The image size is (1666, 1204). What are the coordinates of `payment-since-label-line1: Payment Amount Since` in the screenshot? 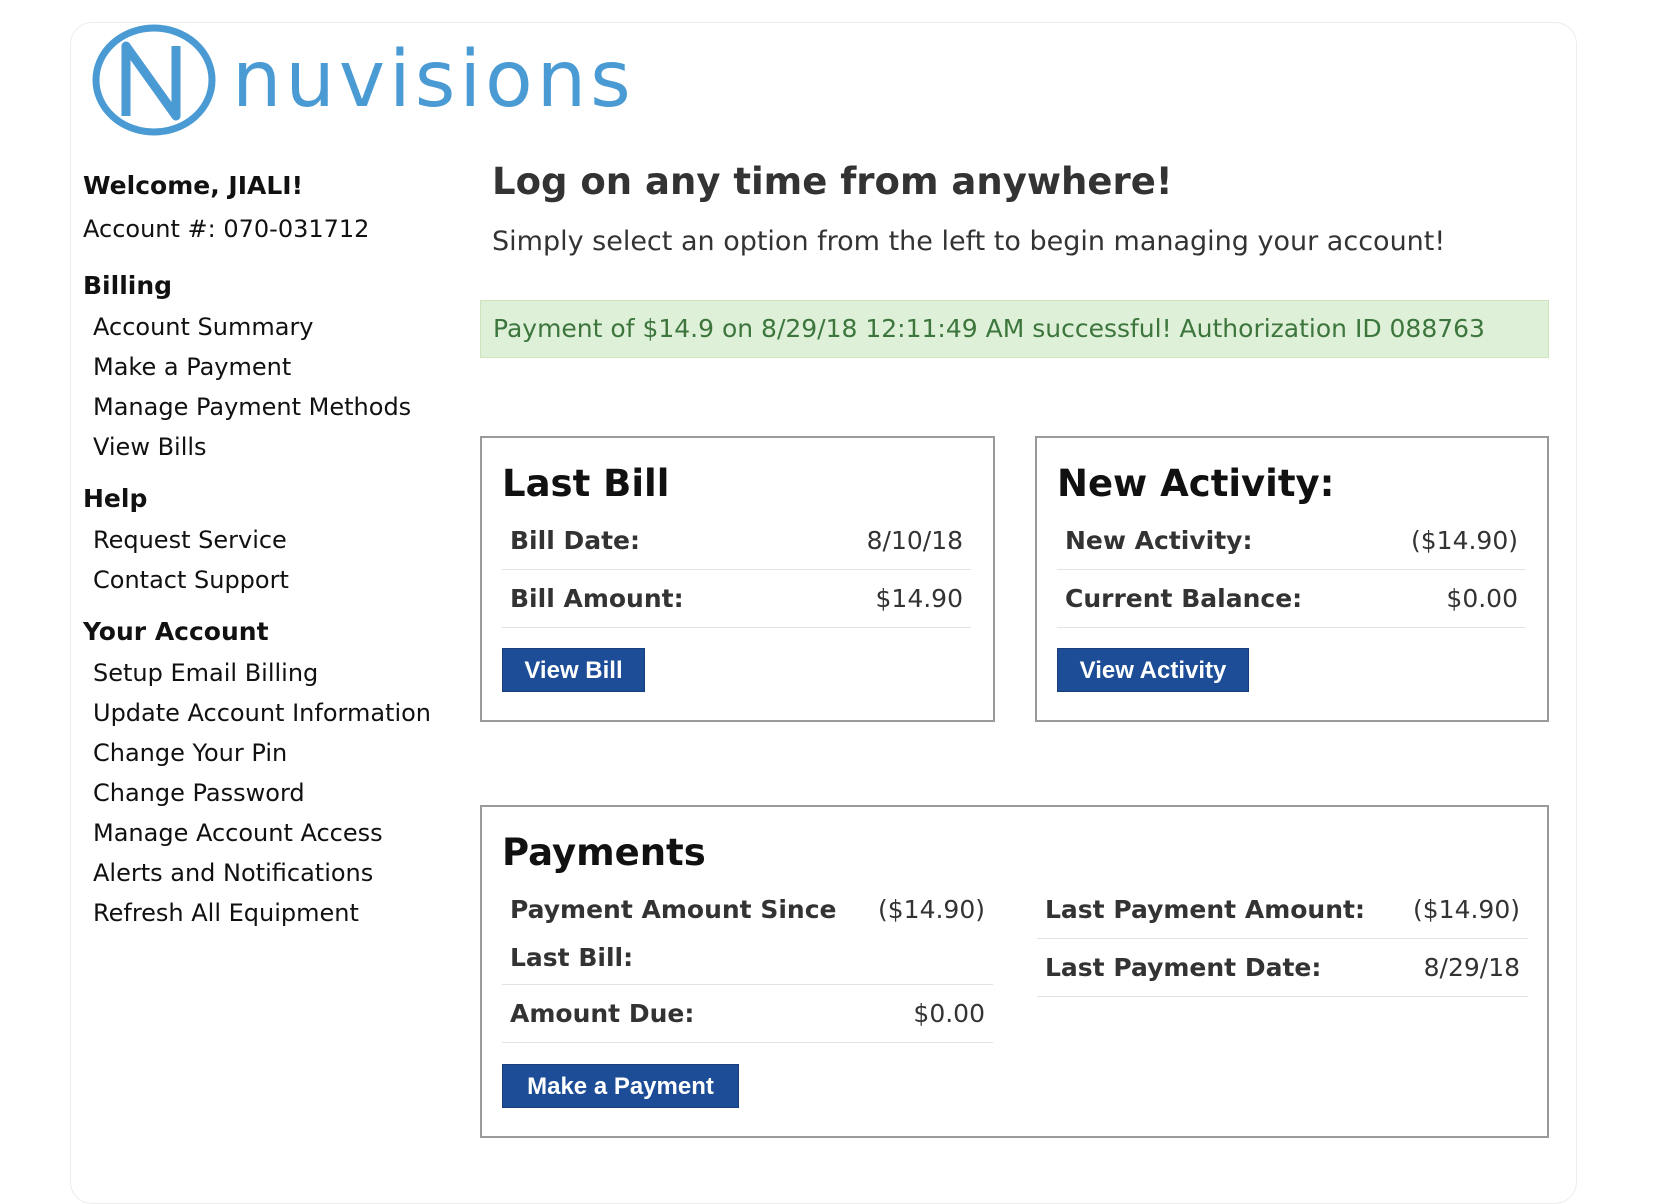 It's located at (673, 909).